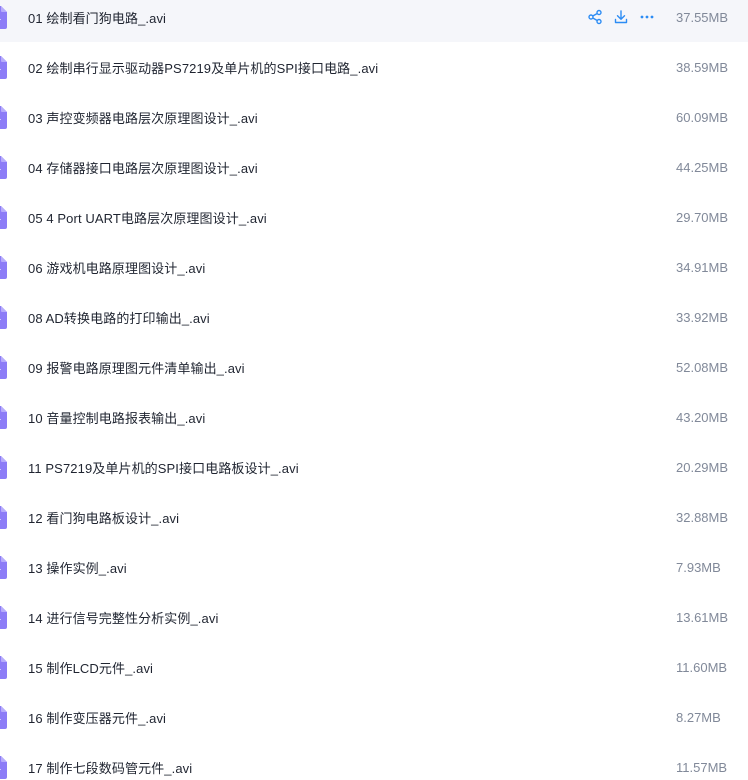 The image size is (748, 780). I want to click on file-size: 32.88MB, so click(702, 517).